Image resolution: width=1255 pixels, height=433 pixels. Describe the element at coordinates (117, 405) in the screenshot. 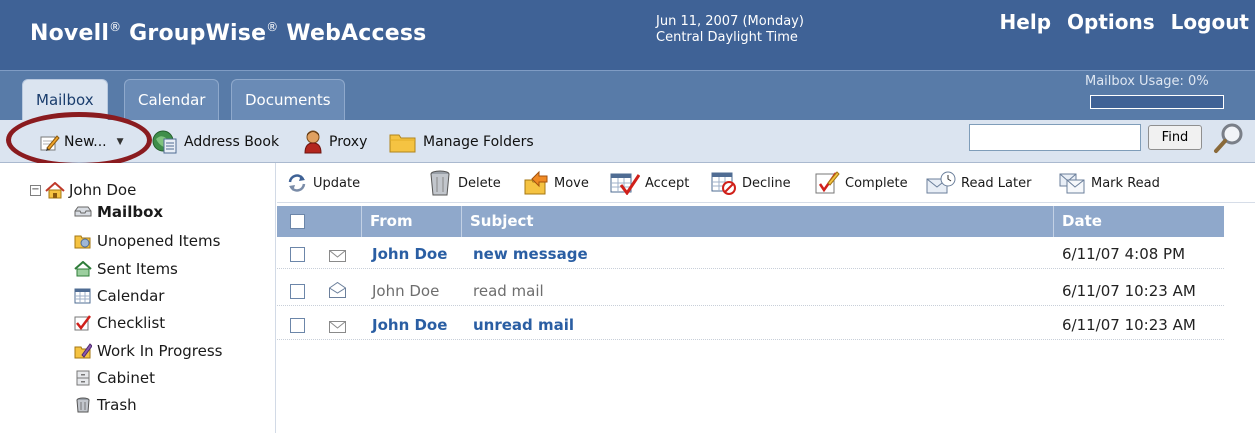

I see `sidebar-item-label: Trash` at that location.